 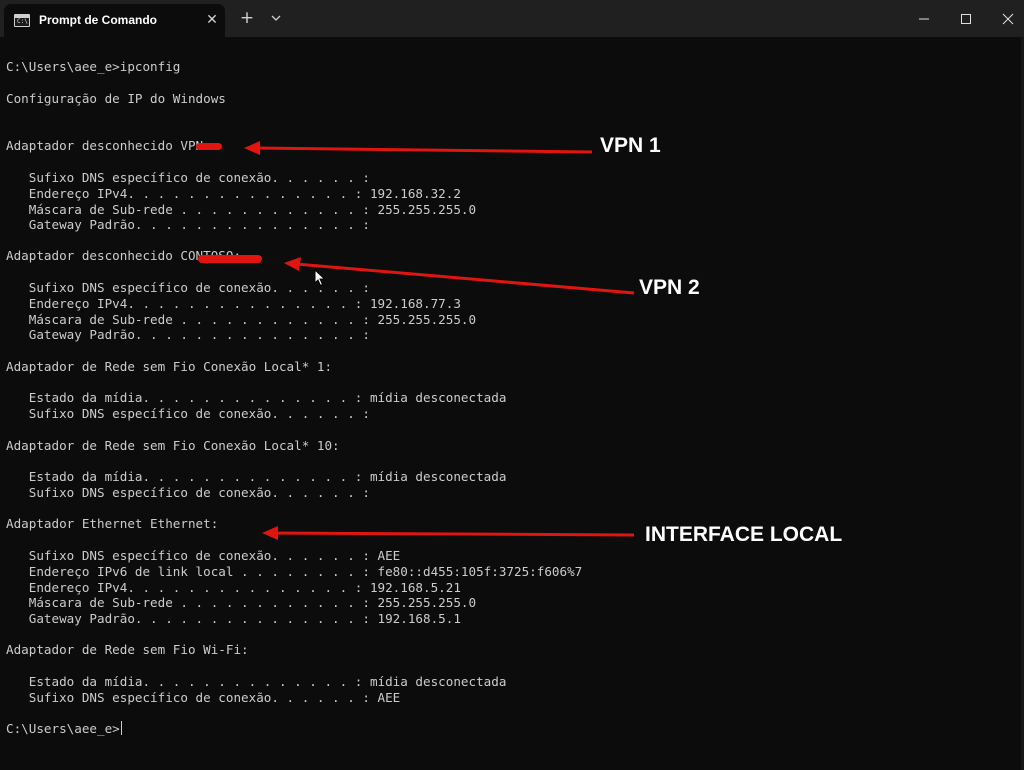 What do you see at coordinates (108, 145) in the screenshot?
I see `console-line: Adaptador desconhecido VPN:` at bounding box center [108, 145].